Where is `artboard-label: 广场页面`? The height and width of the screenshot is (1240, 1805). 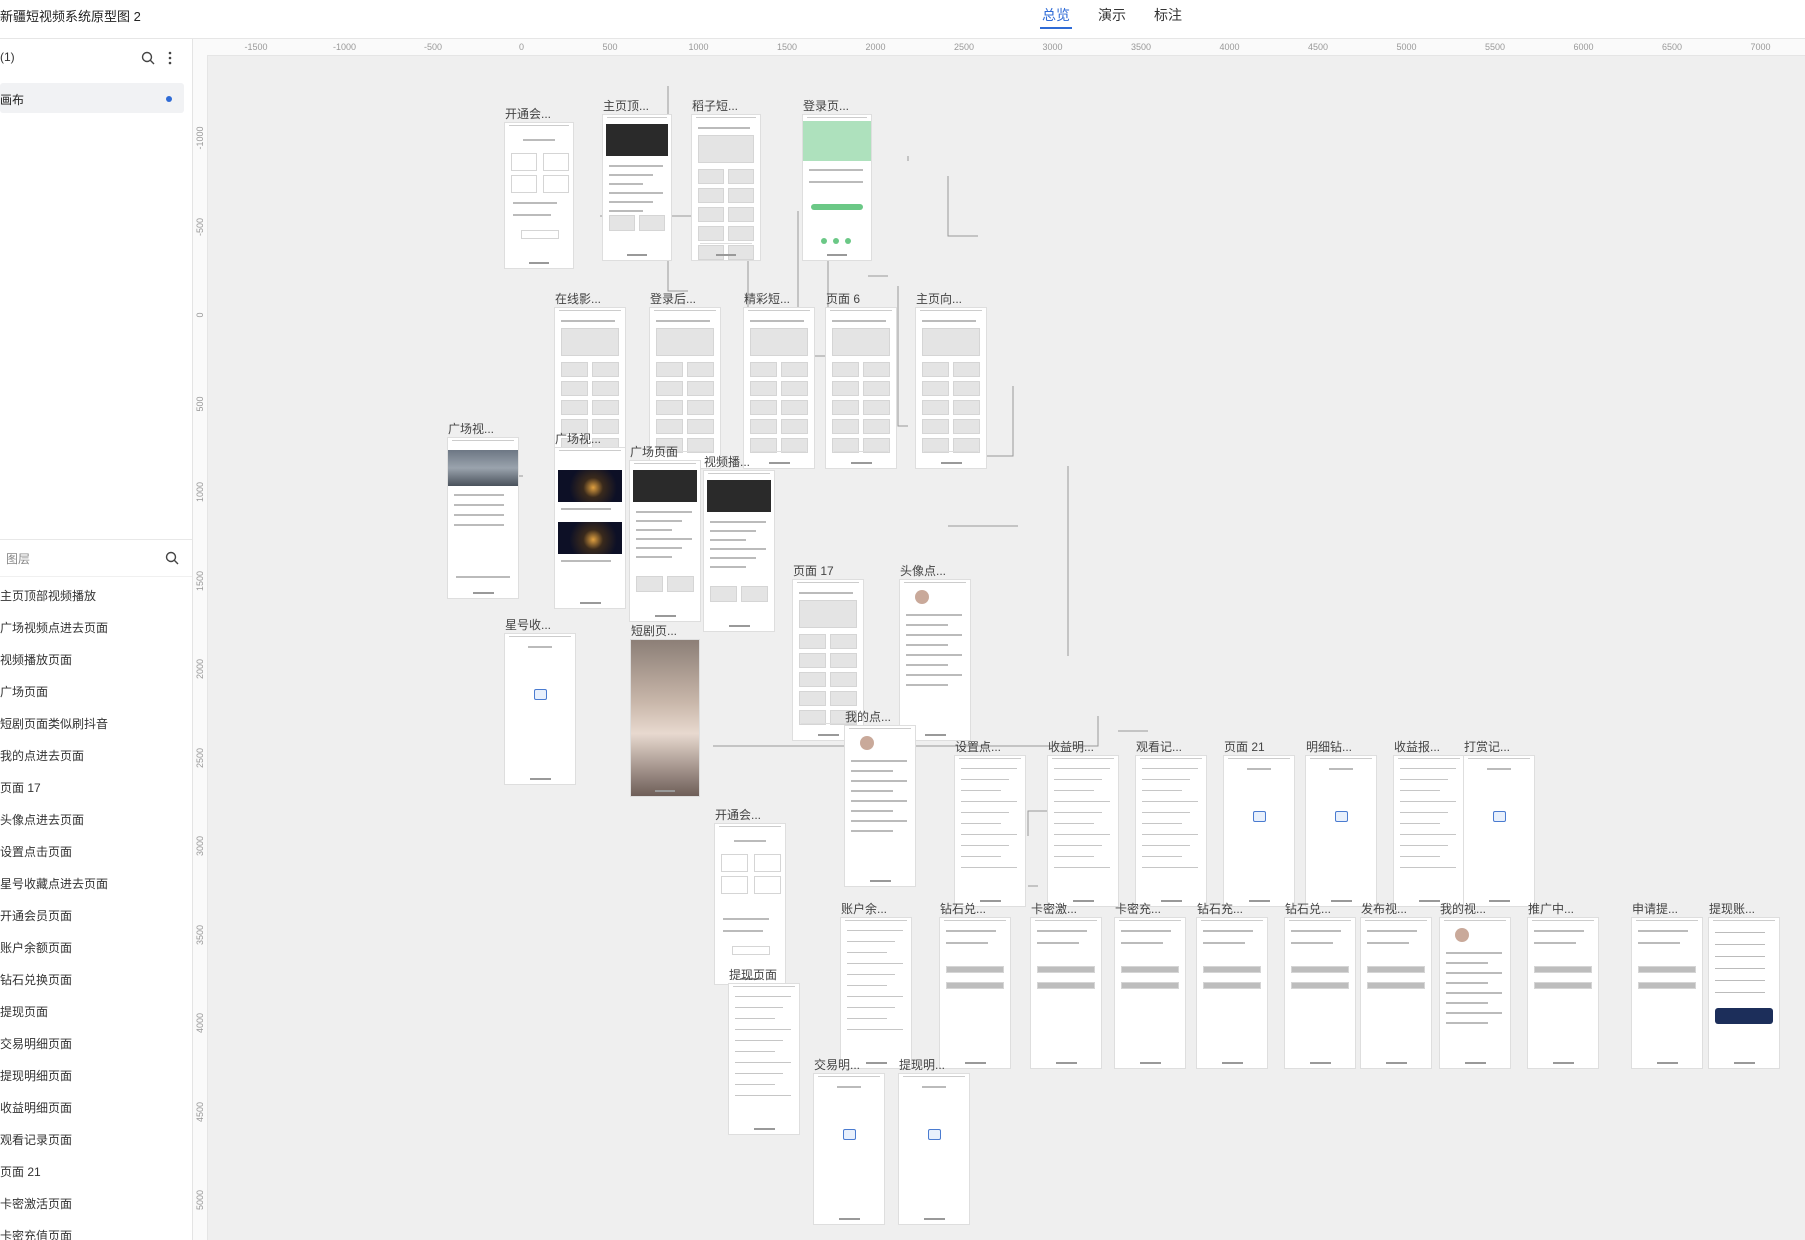 artboard-label: 广场页面 is located at coordinates (654, 451).